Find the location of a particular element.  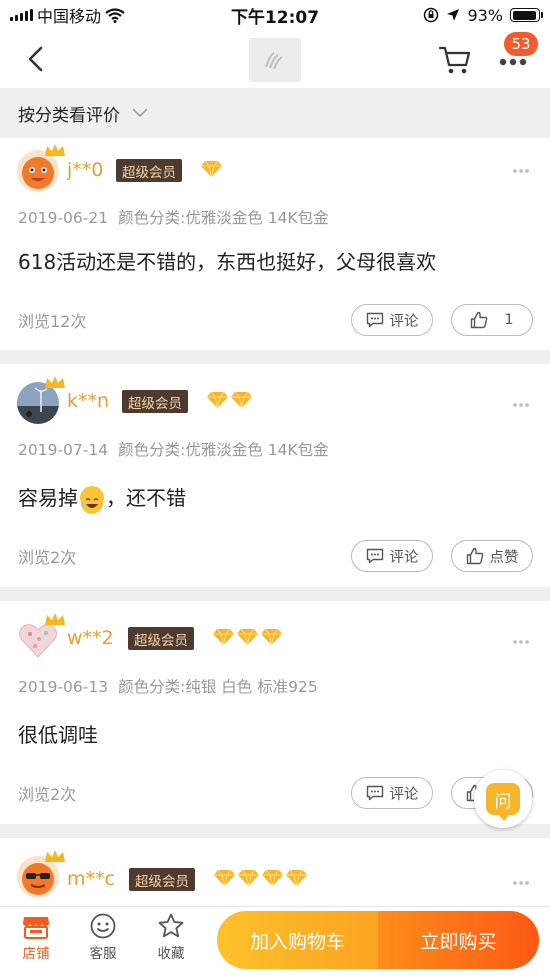

battery-level is located at coordinates (524, 15).